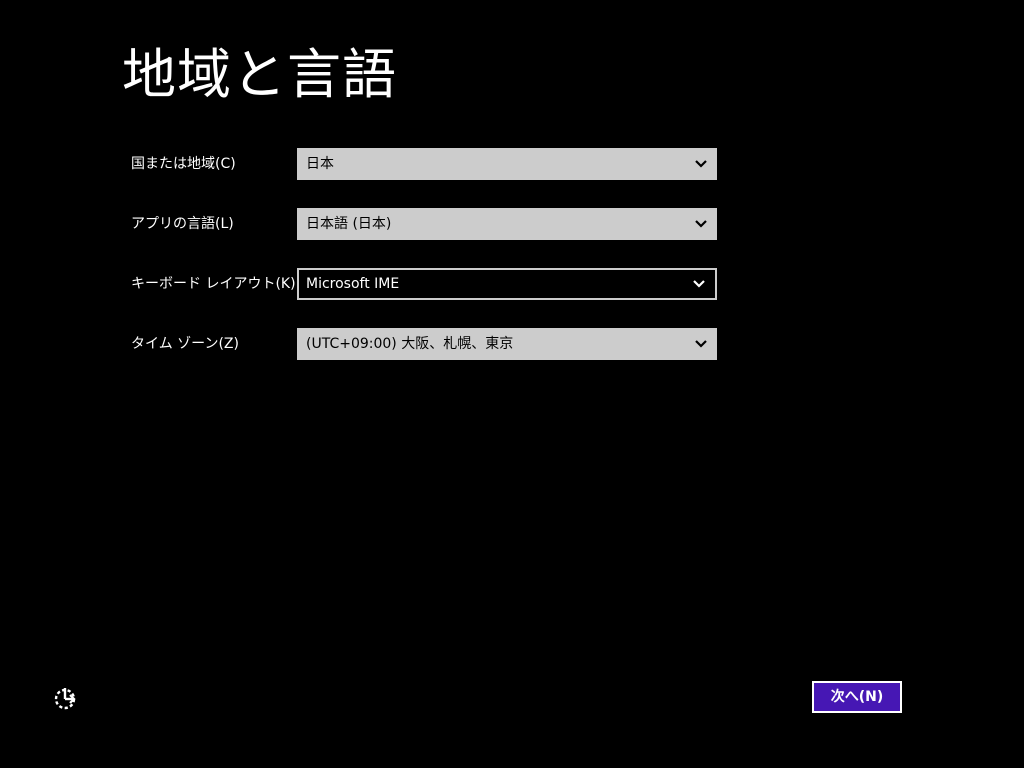 Image resolution: width=1024 pixels, height=768 pixels. Describe the element at coordinates (182, 224) in the screenshot. I see `app-language-label: アプリの言語(L)` at that location.